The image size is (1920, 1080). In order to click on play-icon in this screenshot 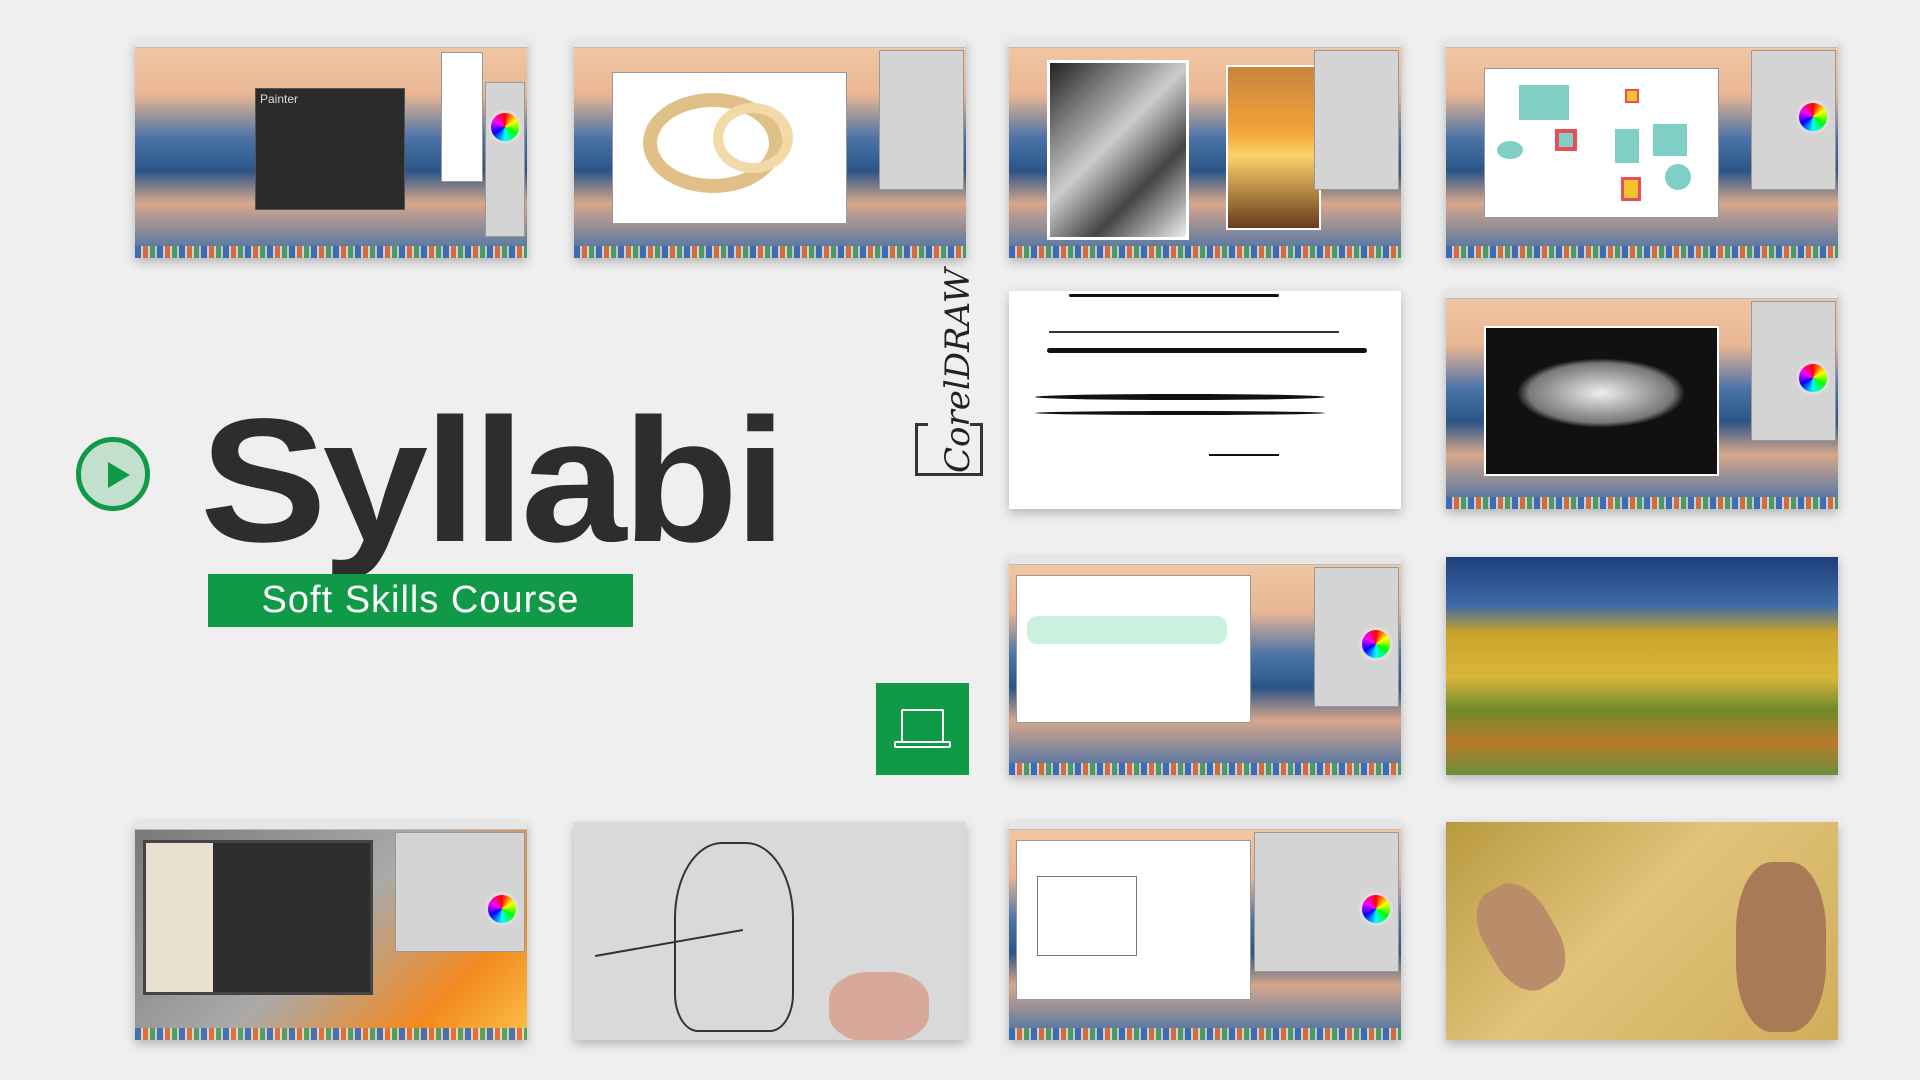, I will do `click(113, 474)`.